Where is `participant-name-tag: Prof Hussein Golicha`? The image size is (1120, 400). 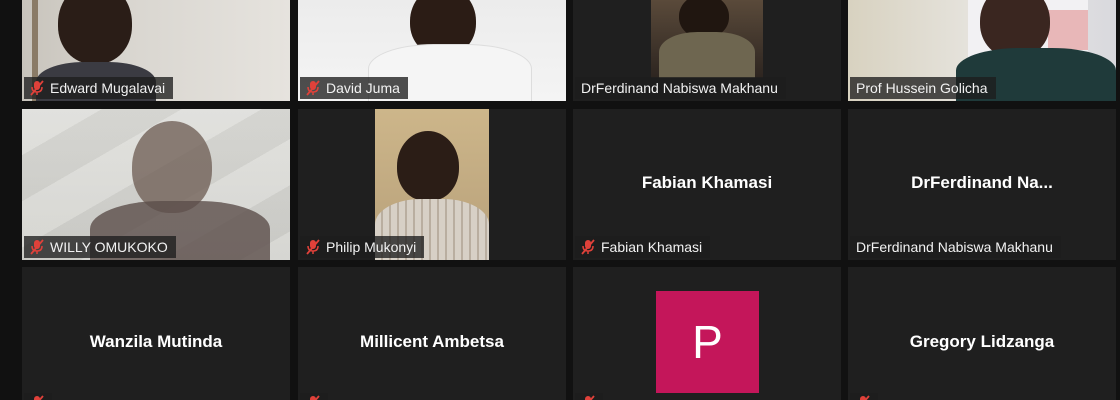
participant-name-tag: Prof Hussein Golicha is located at coordinates (923, 88).